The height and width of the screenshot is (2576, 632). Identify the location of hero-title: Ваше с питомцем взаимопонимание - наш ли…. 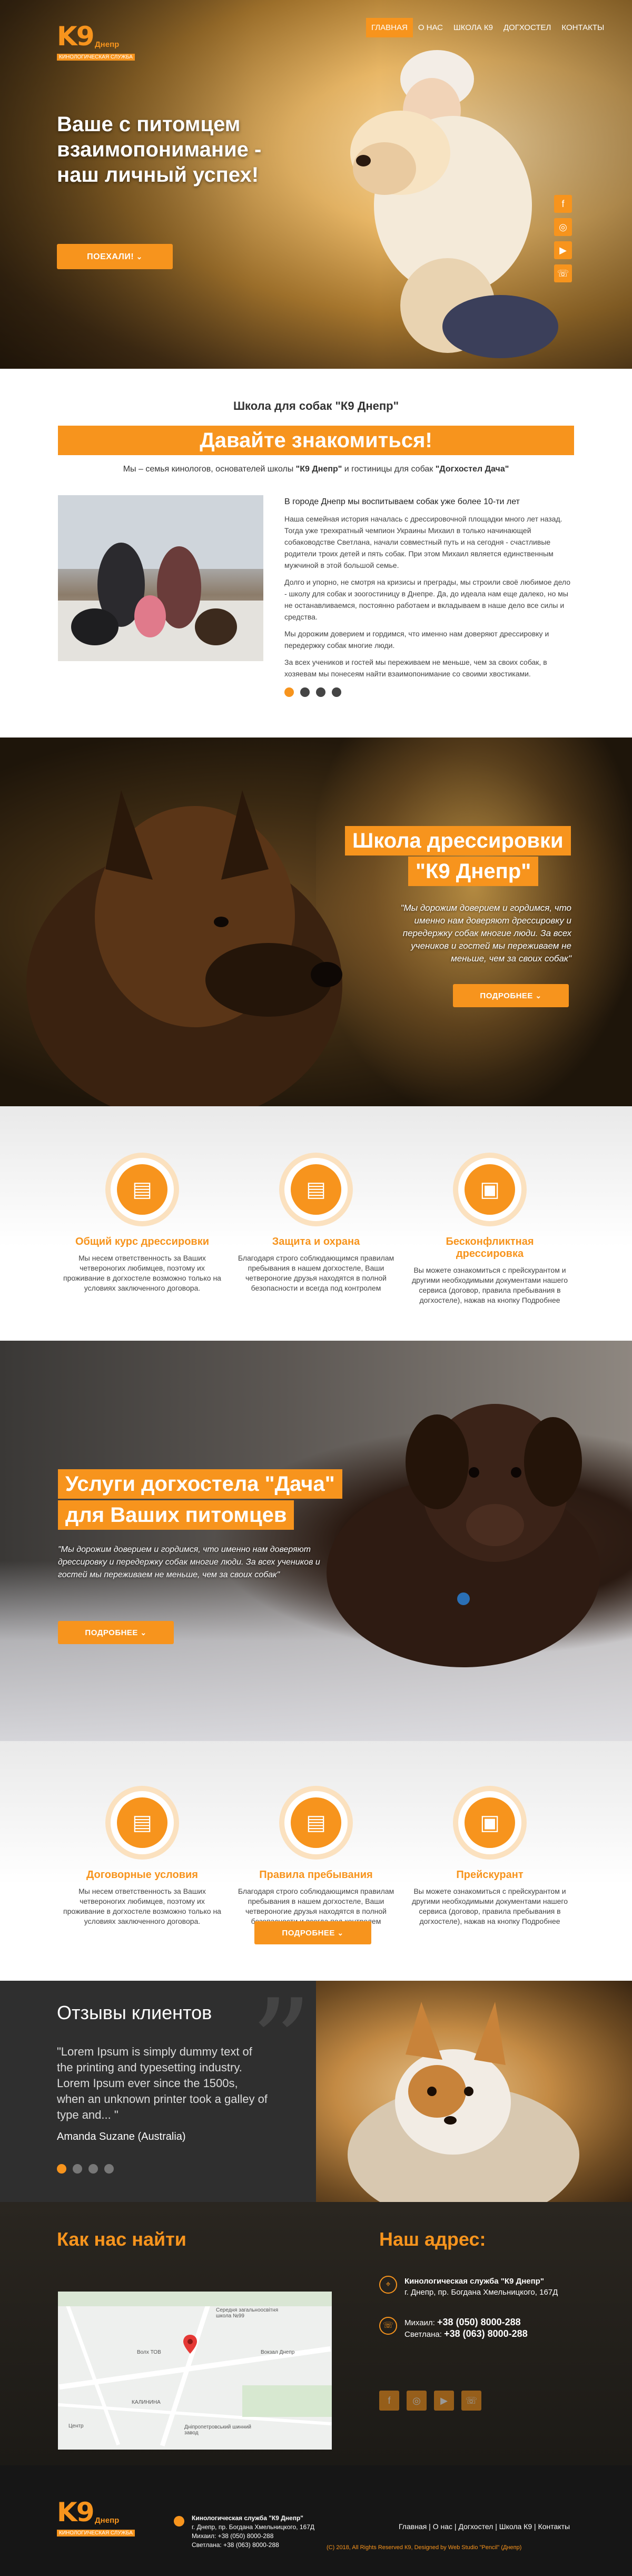
(159, 150).